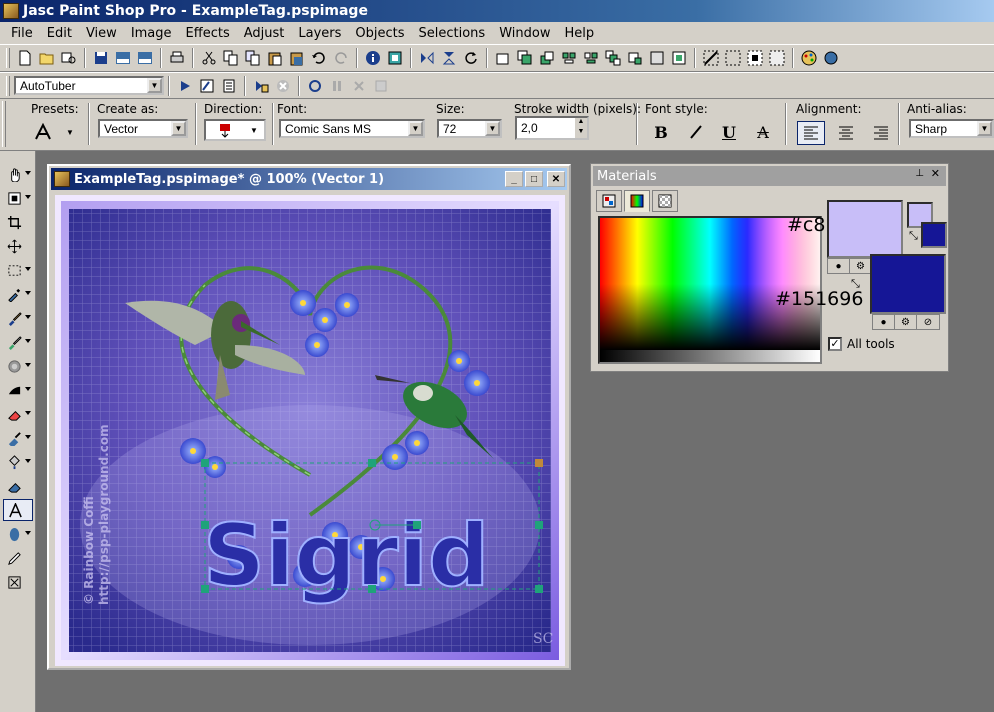 This screenshot has width=994, height=712. Describe the element at coordinates (185, 86) in the screenshot. I see `run-script-icon` at that location.